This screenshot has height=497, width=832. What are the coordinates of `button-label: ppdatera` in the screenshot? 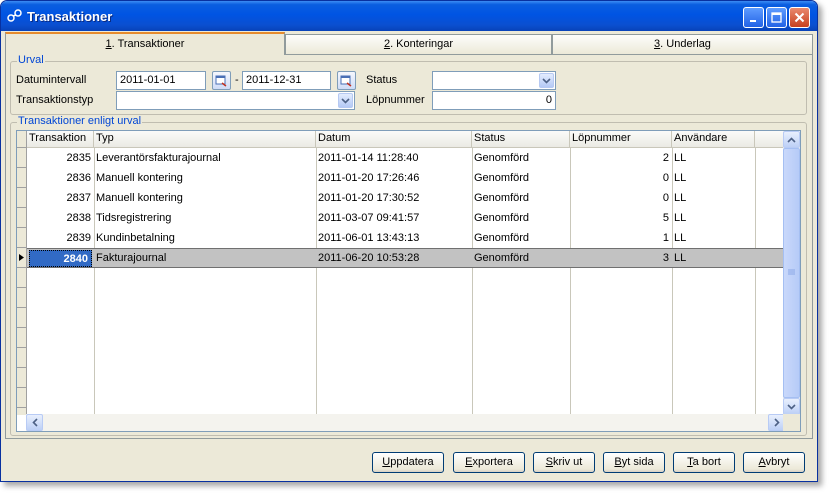 It's located at (412, 462).